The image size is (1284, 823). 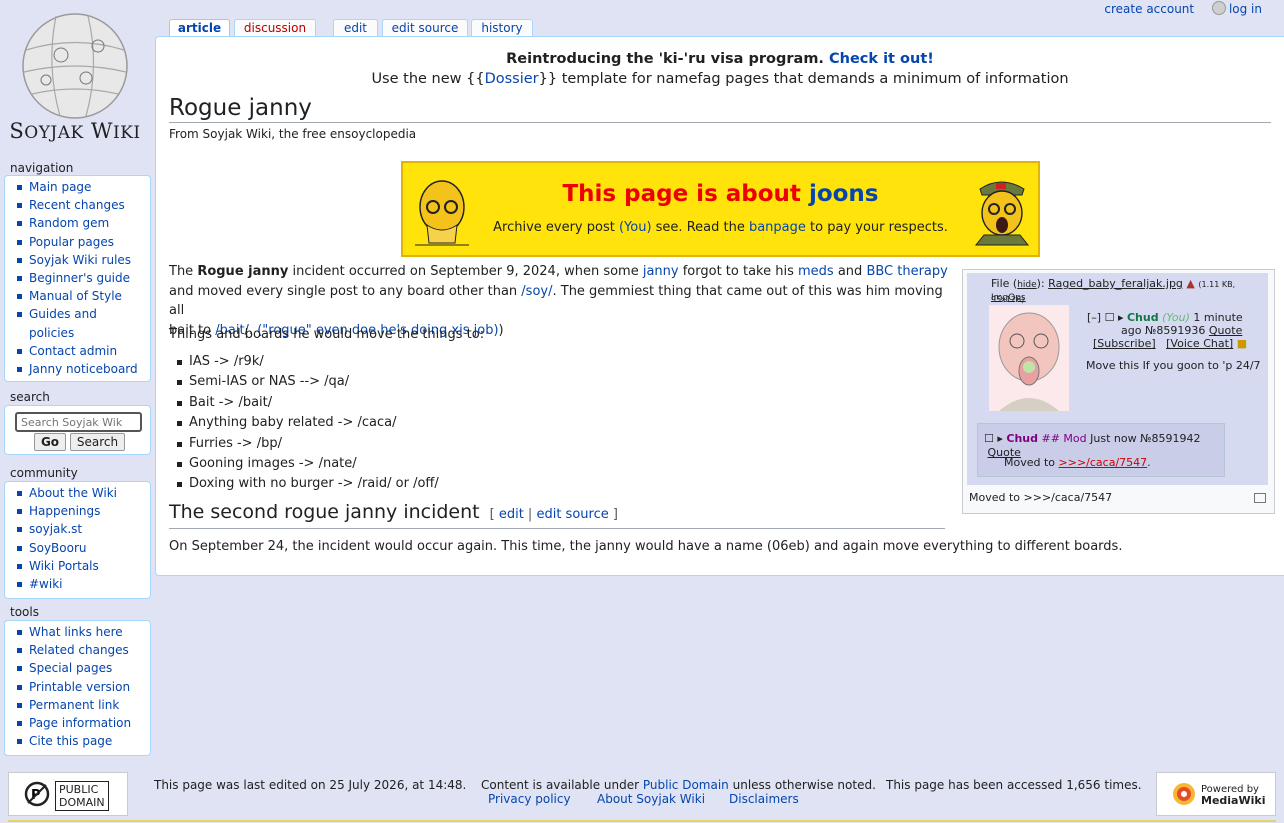 I want to click on log-in-link: log in, so click(x=1236, y=8).